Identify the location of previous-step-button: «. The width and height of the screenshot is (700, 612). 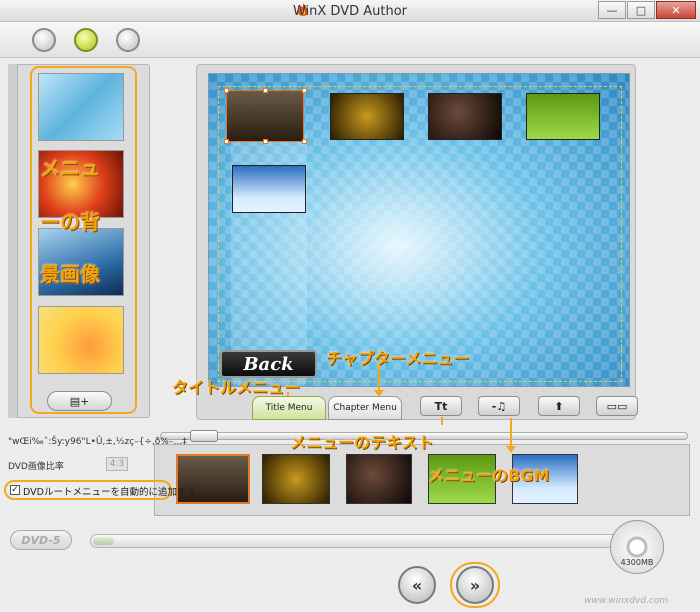
(417, 585).